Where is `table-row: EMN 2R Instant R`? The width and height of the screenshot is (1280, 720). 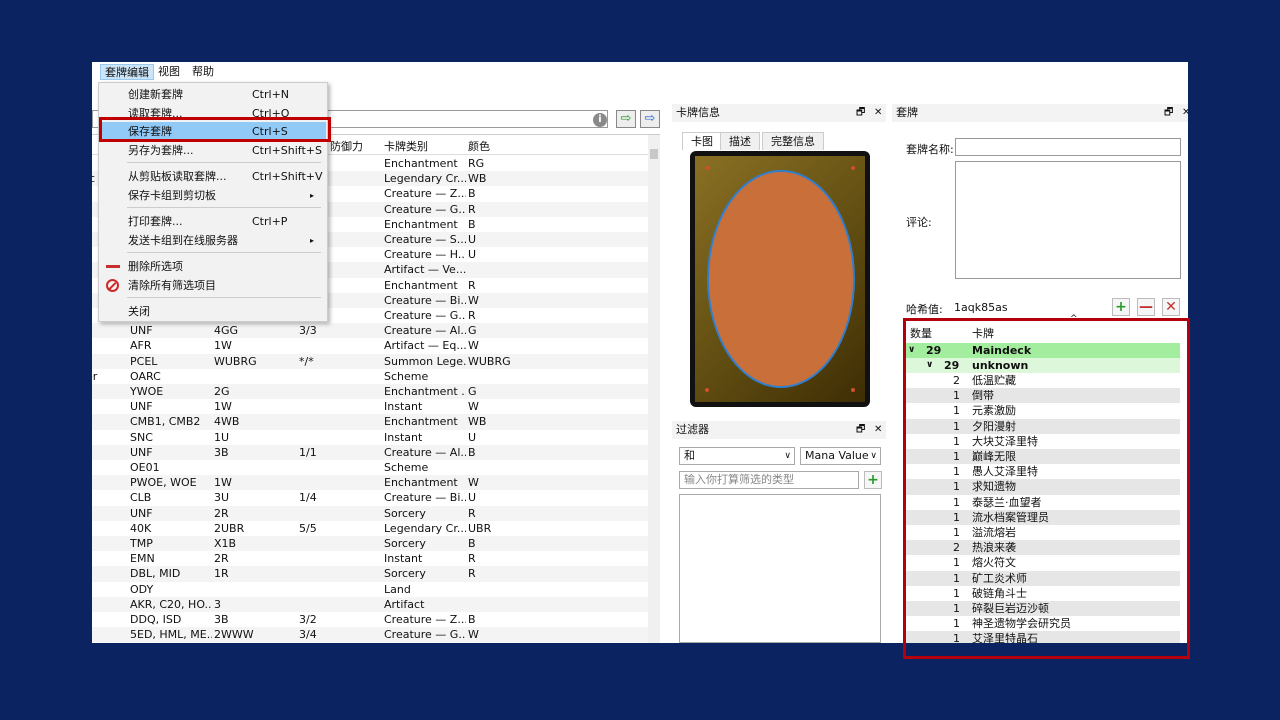 table-row: EMN 2R Instant R is located at coordinates (370, 558).